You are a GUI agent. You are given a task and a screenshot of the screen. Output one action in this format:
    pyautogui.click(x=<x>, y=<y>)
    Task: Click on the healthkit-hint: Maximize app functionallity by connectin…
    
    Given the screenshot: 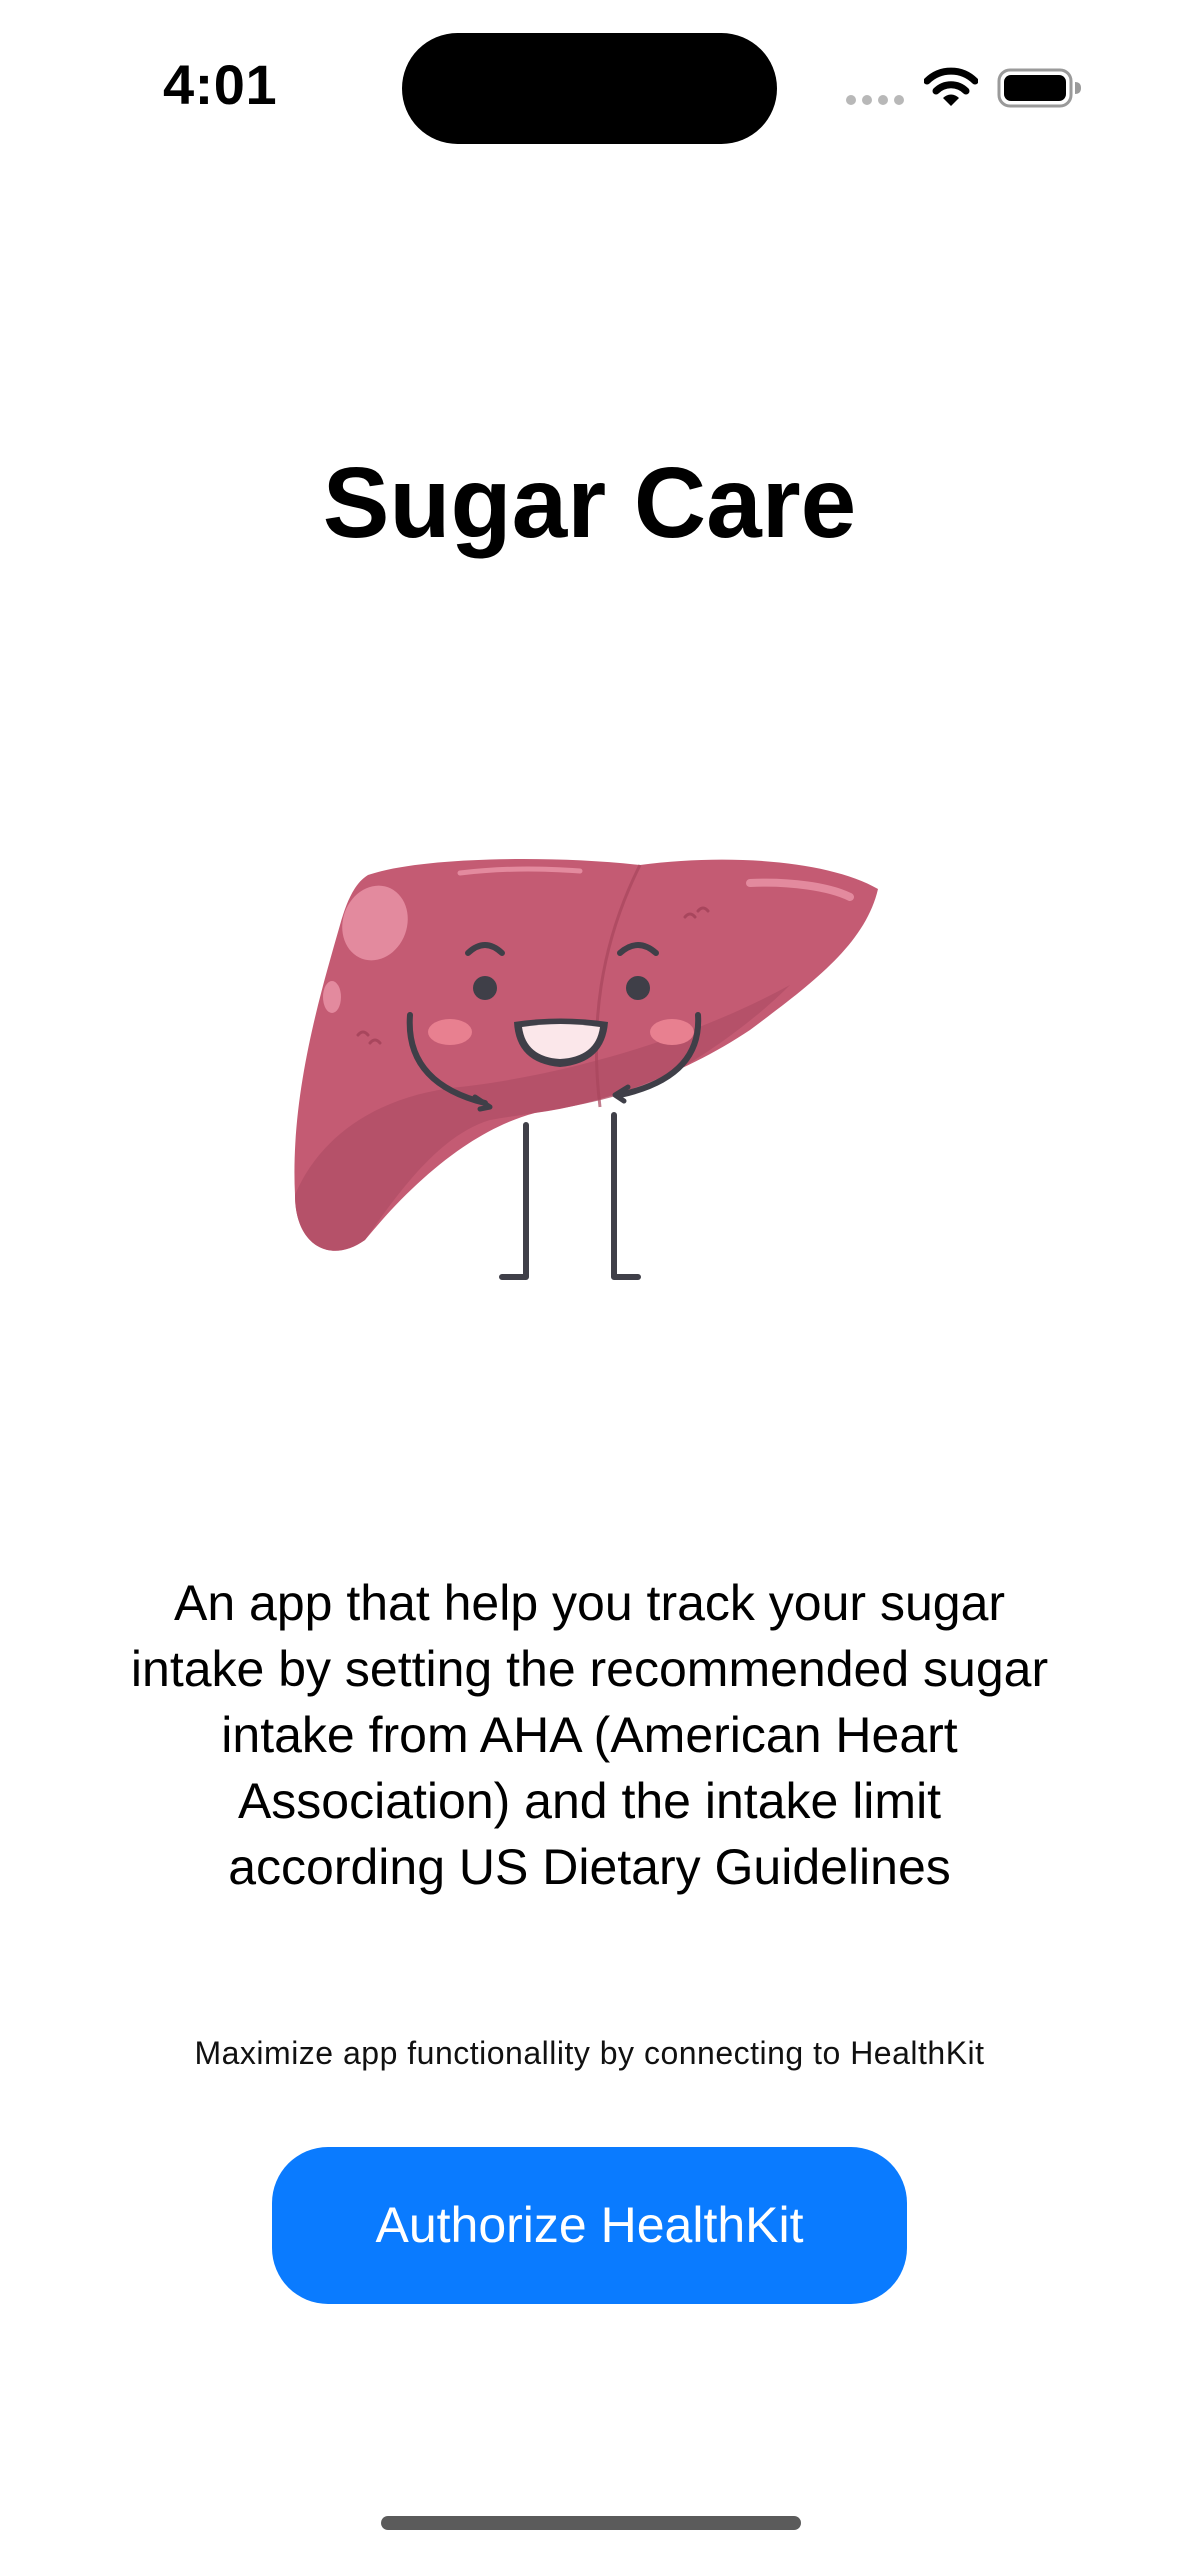 What is the action you would take?
    pyautogui.click(x=589, y=2053)
    